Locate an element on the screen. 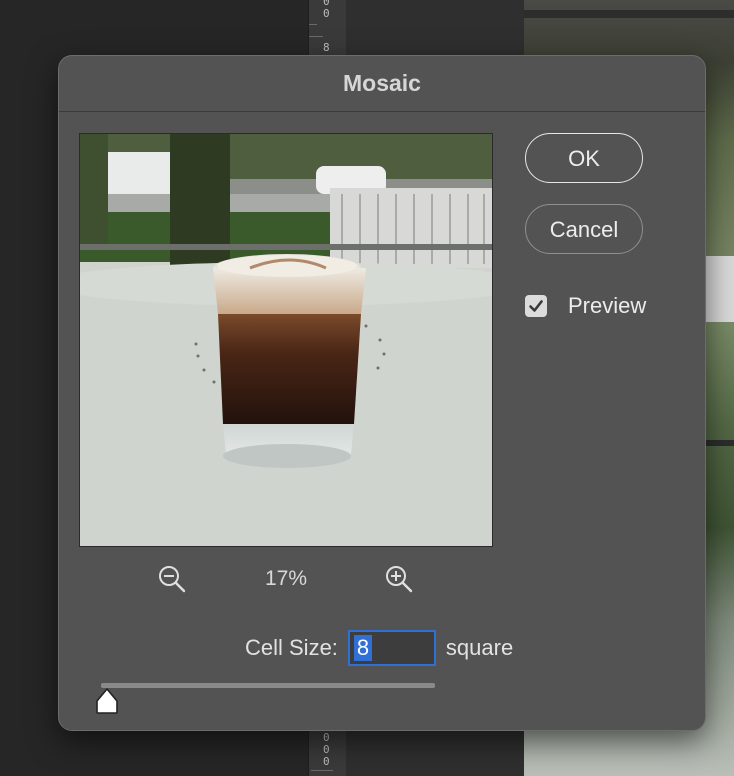 The height and width of the screenshot is (776, 734). checkmark-icon is located at coordinates (536, 306).